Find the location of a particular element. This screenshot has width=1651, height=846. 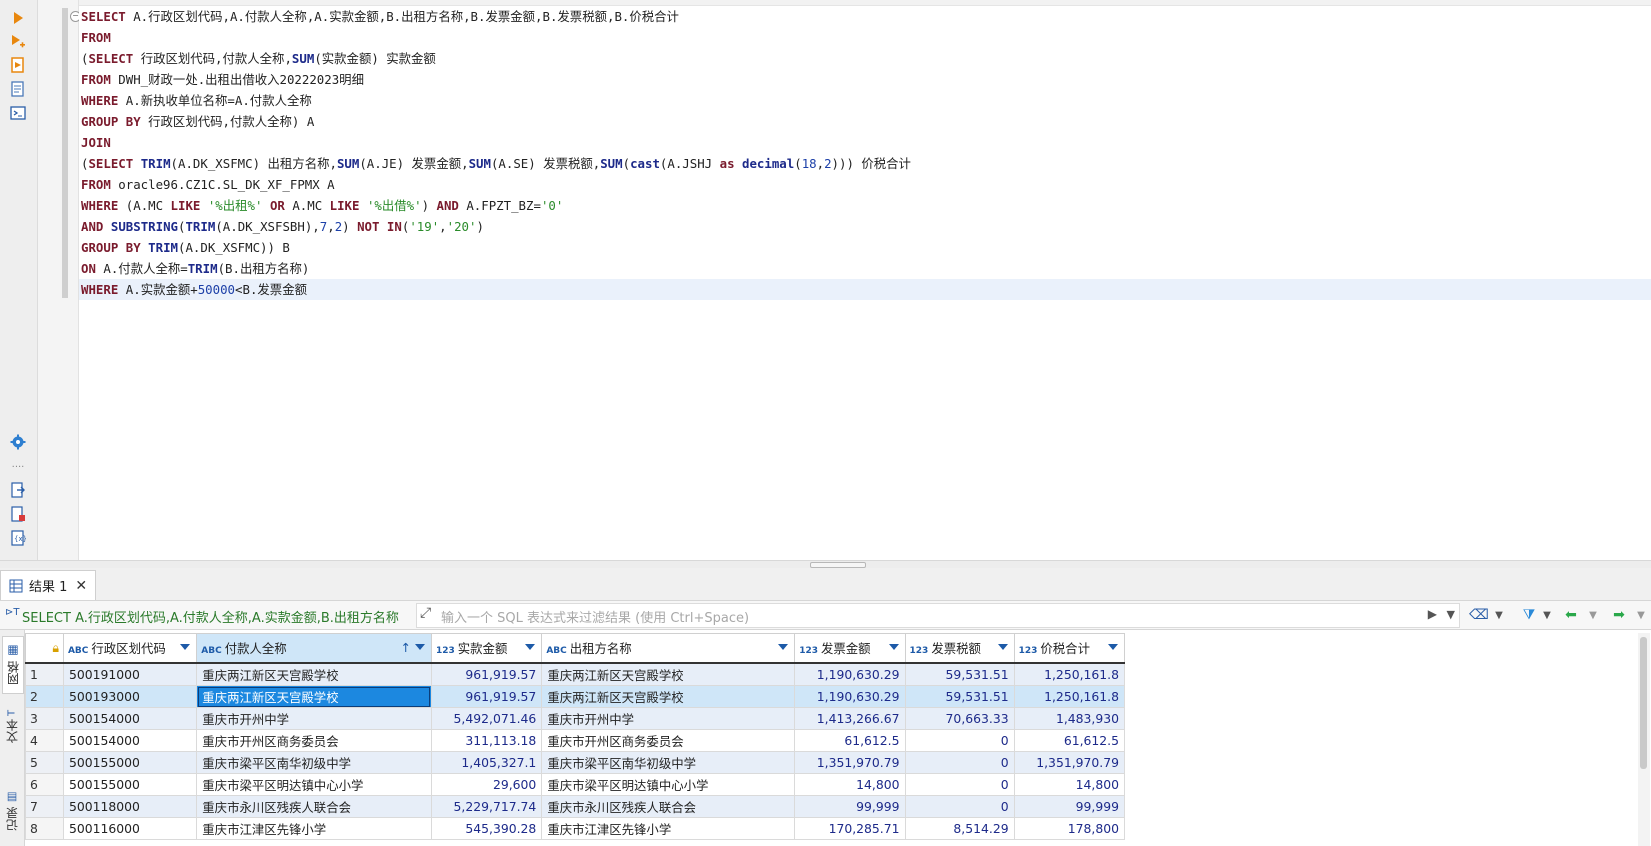

code-line: FROM is located at coordinates (865, 37).